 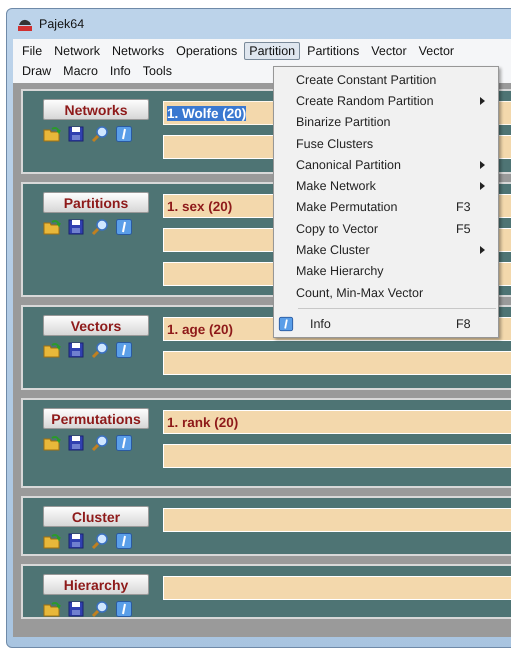 I want to click on menu-item: Binarize Partition, so click(x=386, y=122).